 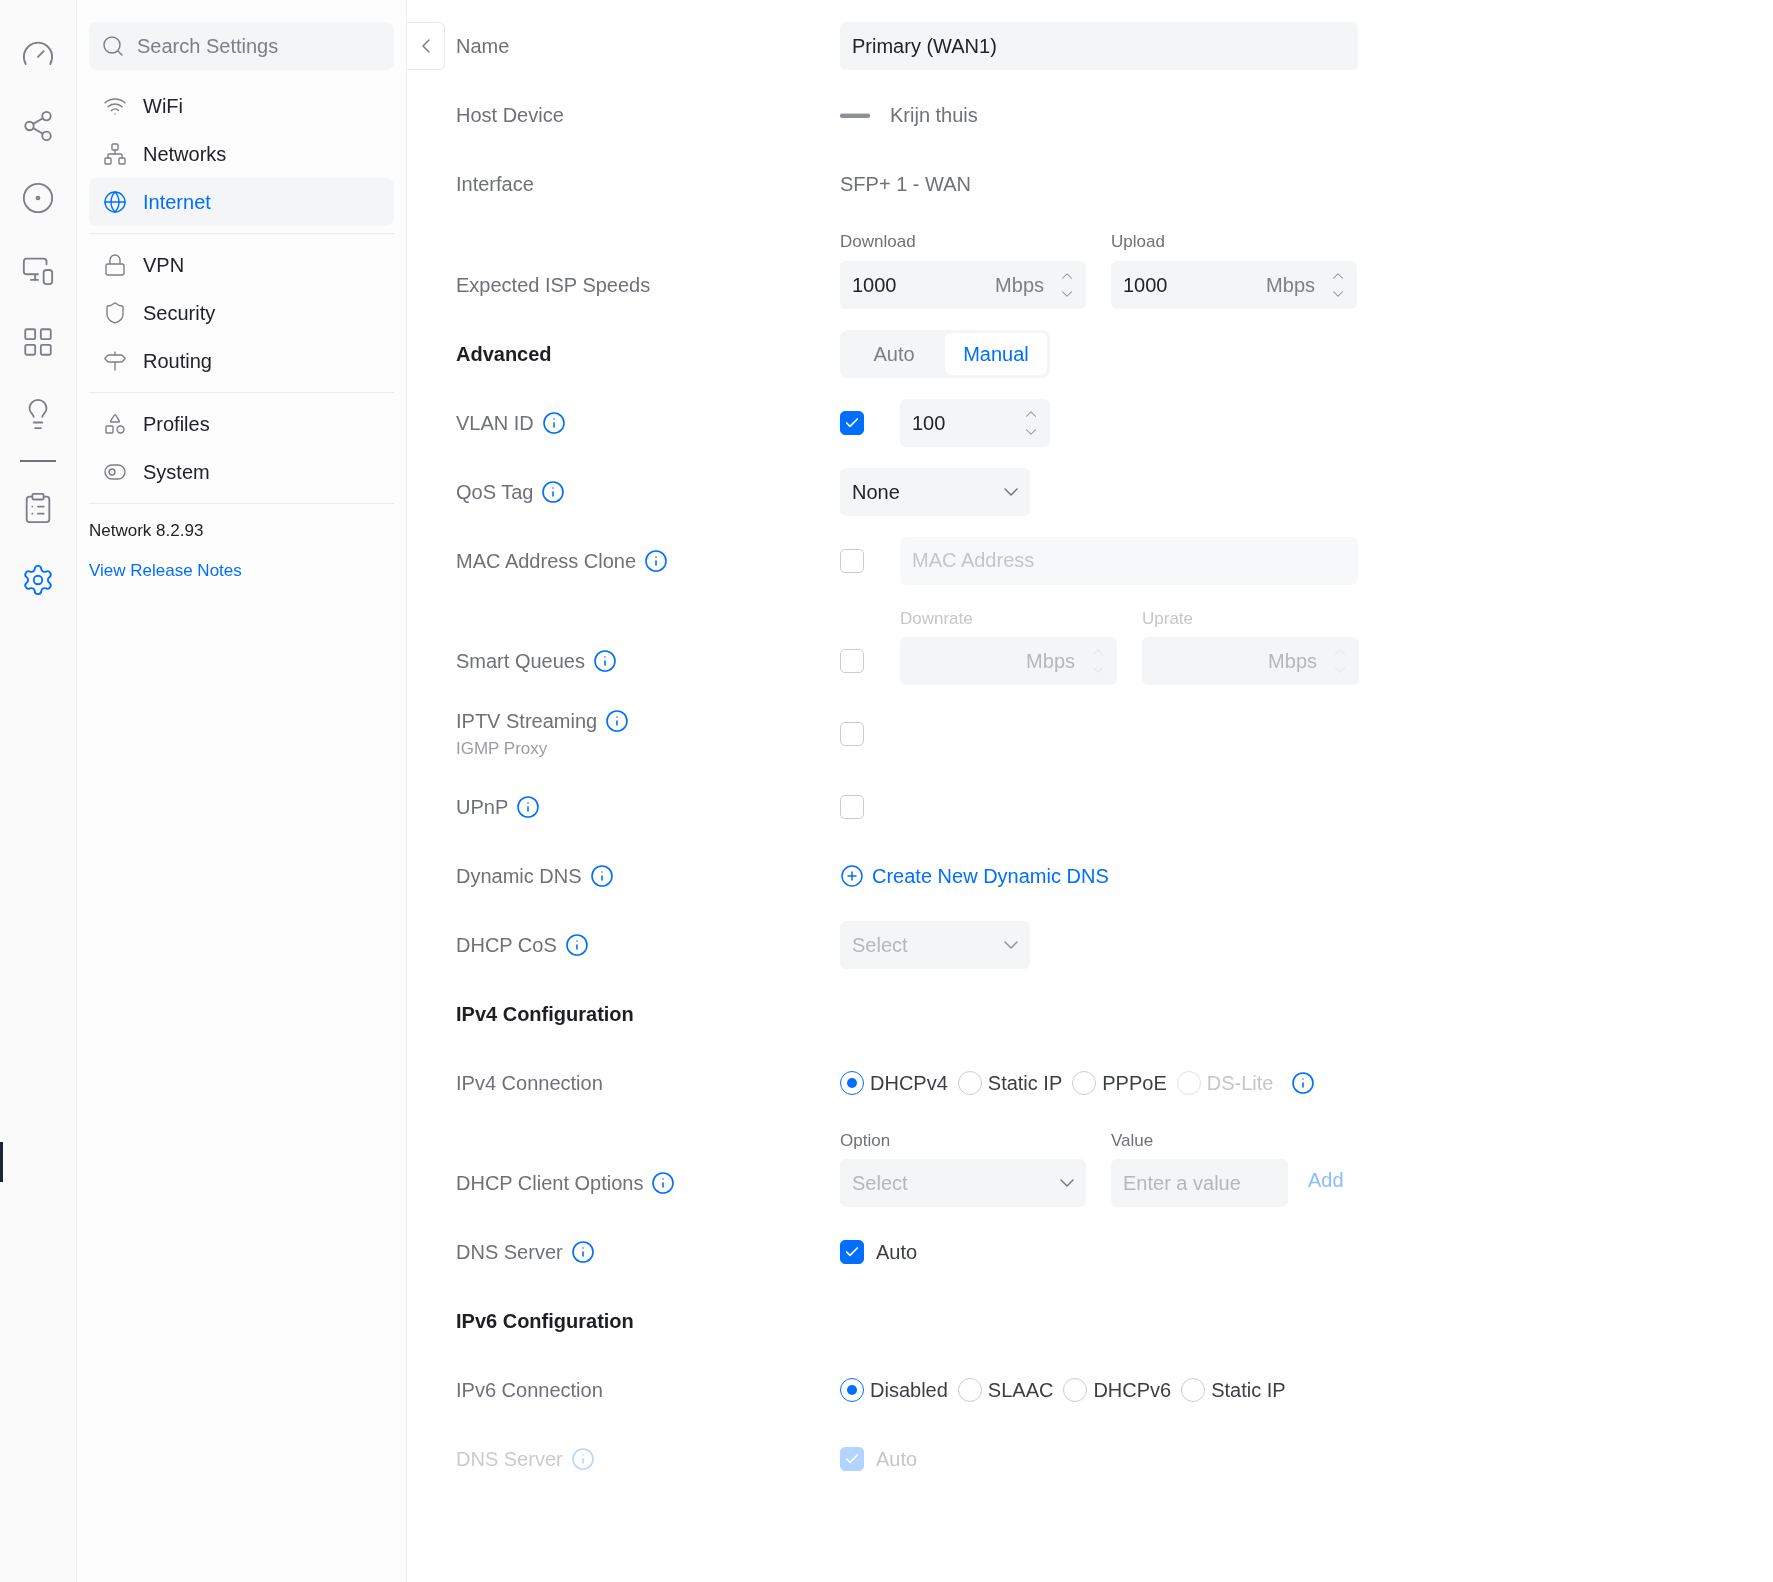 I want to click on field-label: Smart Queues, so click(x=520, y=661).